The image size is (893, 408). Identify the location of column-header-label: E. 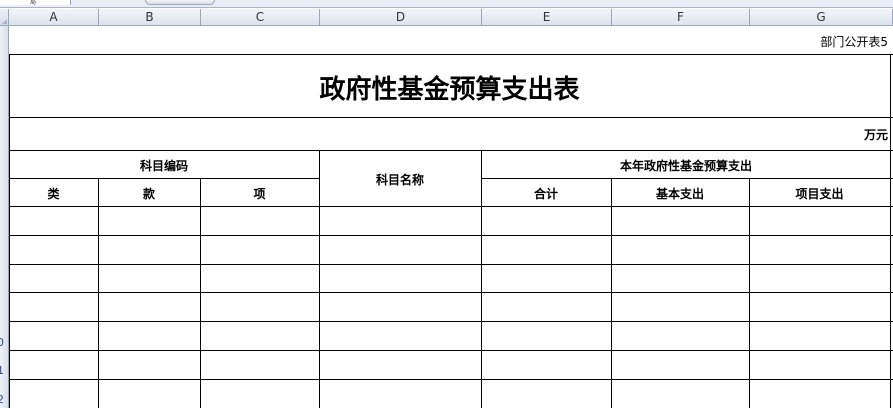
(546, 17).